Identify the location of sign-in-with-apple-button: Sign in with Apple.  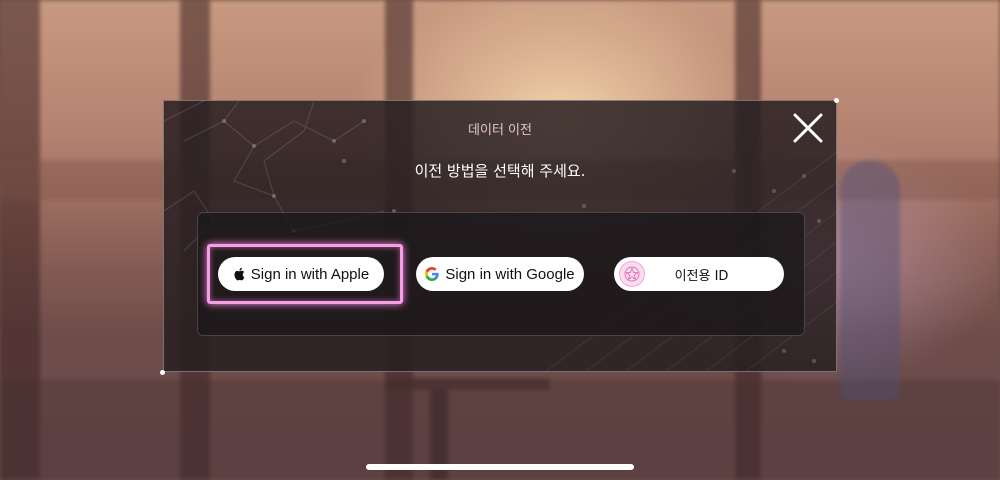
(301, 274).